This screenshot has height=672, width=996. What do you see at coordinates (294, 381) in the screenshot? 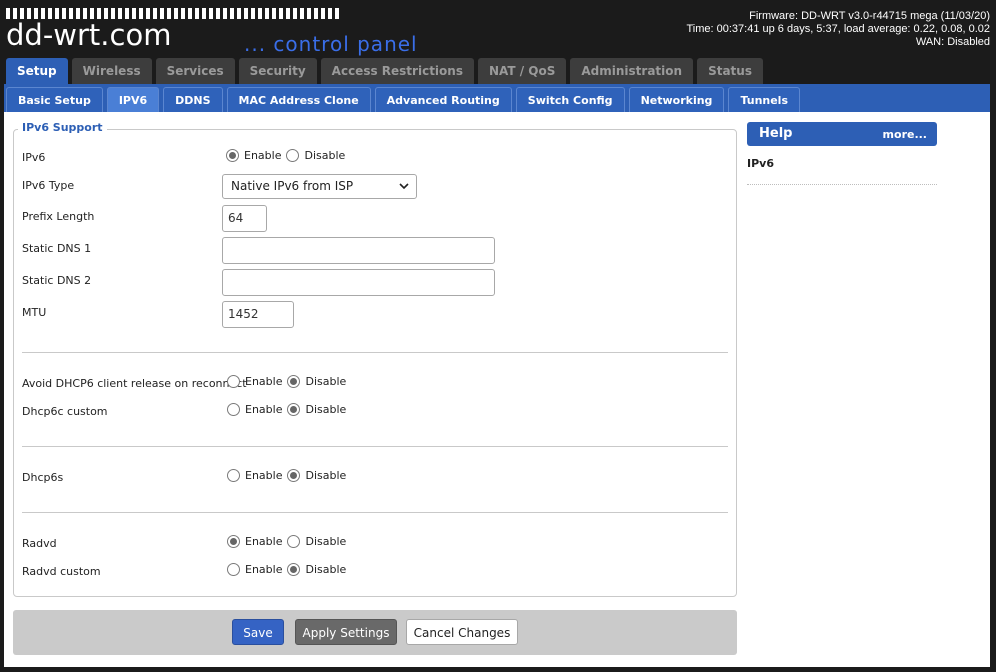
I see `avoid-dhcp6-disable-radio` at bounding box center [294, 381].